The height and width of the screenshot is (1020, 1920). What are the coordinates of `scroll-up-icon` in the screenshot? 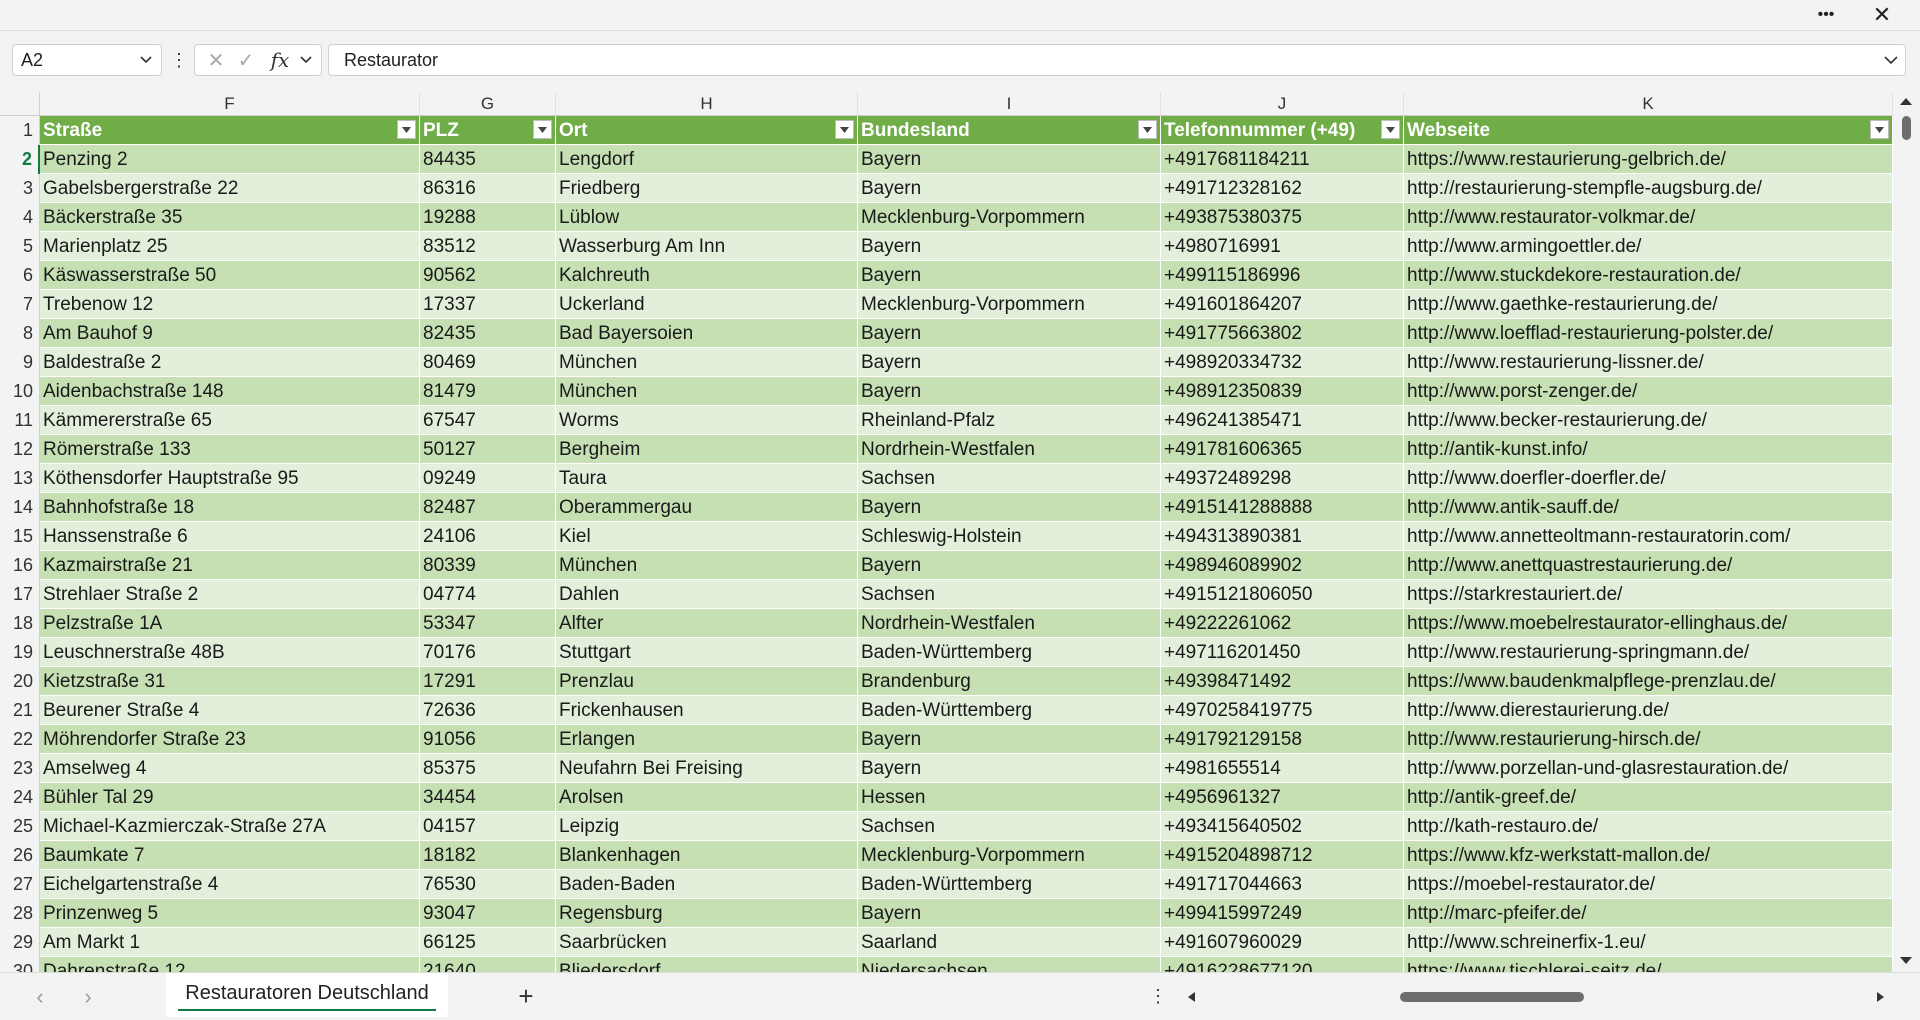 It's located at (1906, 103).